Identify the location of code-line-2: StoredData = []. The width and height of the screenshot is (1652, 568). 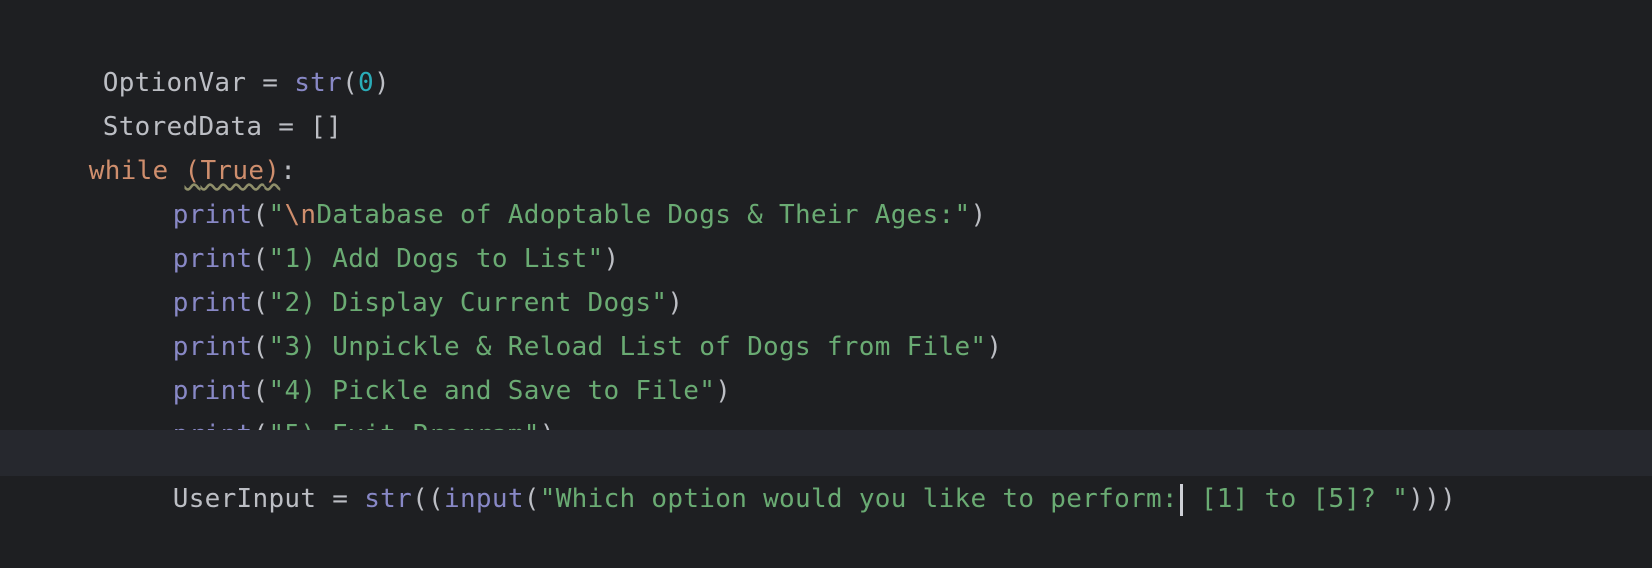
(826, 100).